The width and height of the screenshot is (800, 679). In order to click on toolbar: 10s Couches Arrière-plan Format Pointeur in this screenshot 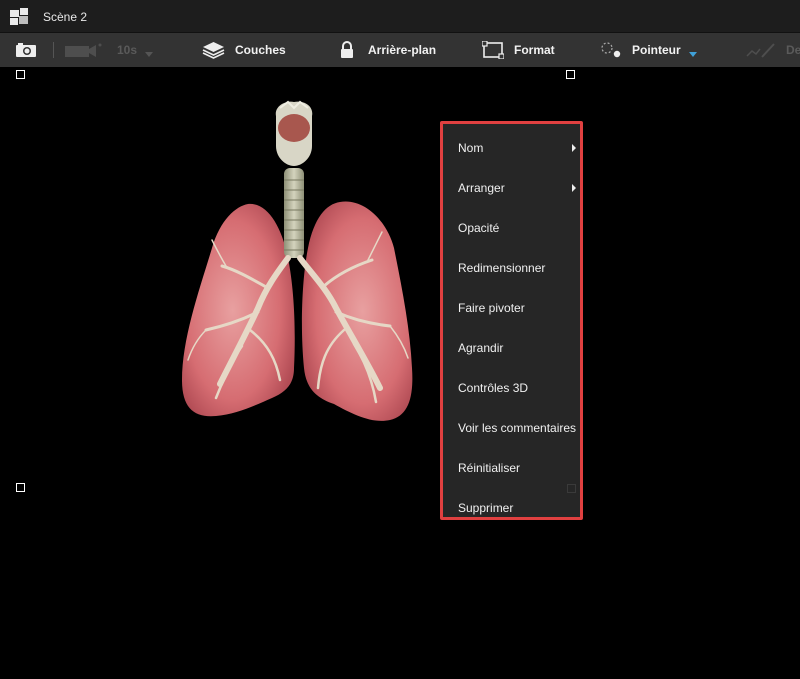, I will do `click(400, 50)`.